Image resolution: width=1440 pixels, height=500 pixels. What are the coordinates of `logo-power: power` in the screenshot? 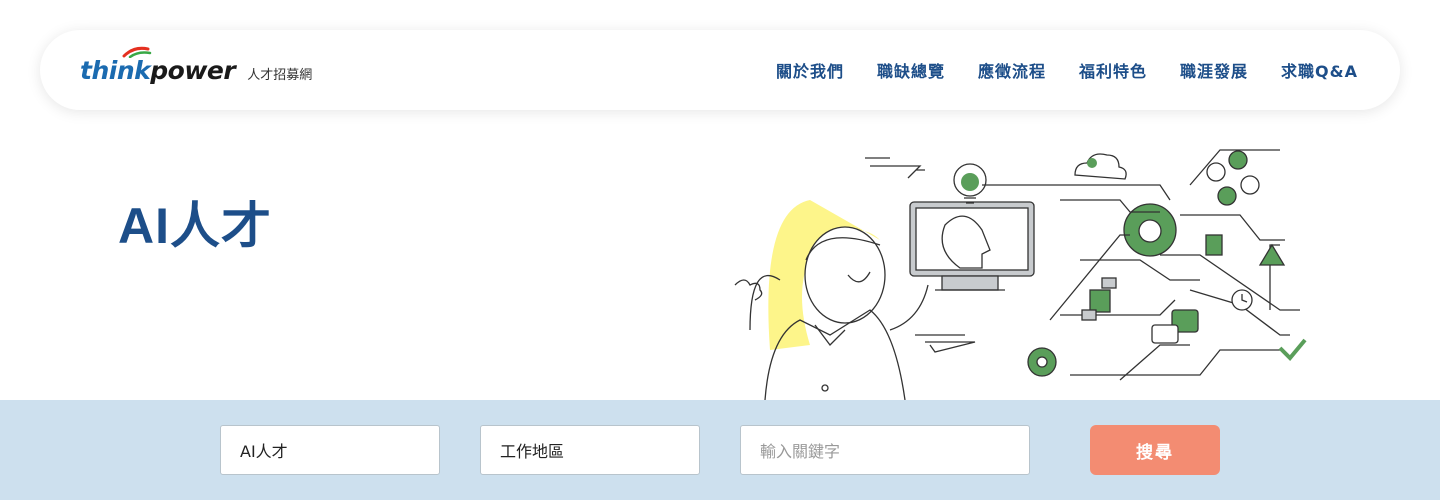 It's located at (193, 70).